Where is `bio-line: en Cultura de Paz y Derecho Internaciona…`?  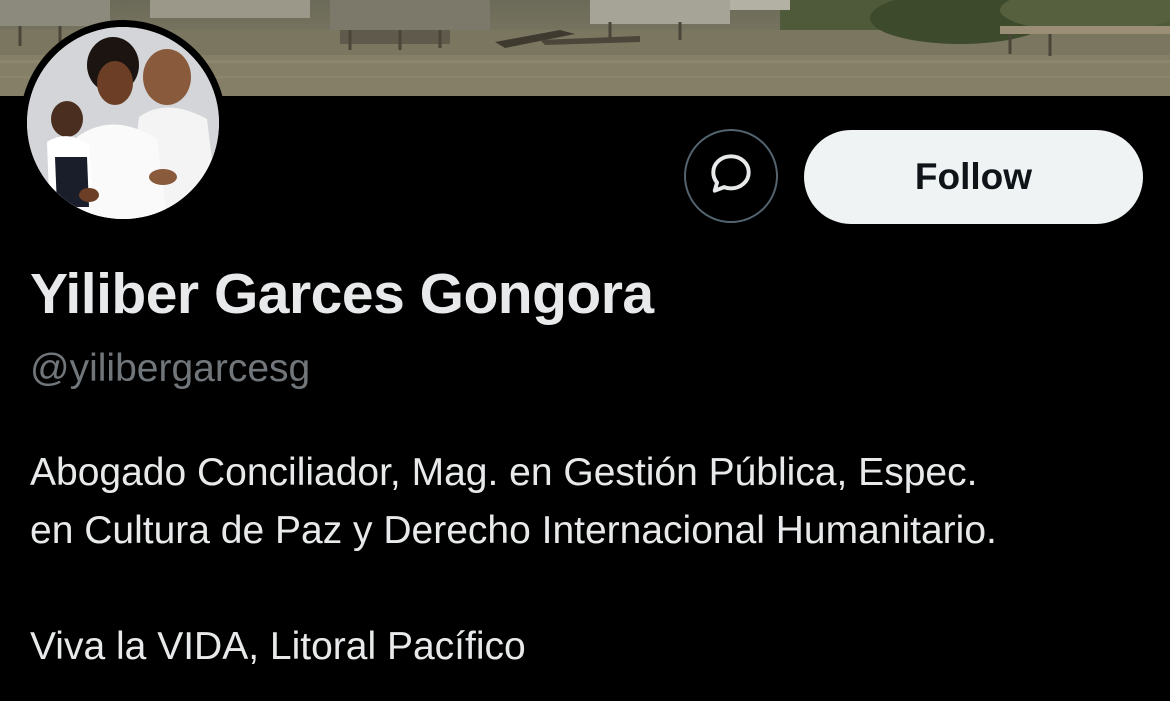 bio-line: en Cultura de Paz y Derecho Internaciona… is located at coordinates (513, 530).